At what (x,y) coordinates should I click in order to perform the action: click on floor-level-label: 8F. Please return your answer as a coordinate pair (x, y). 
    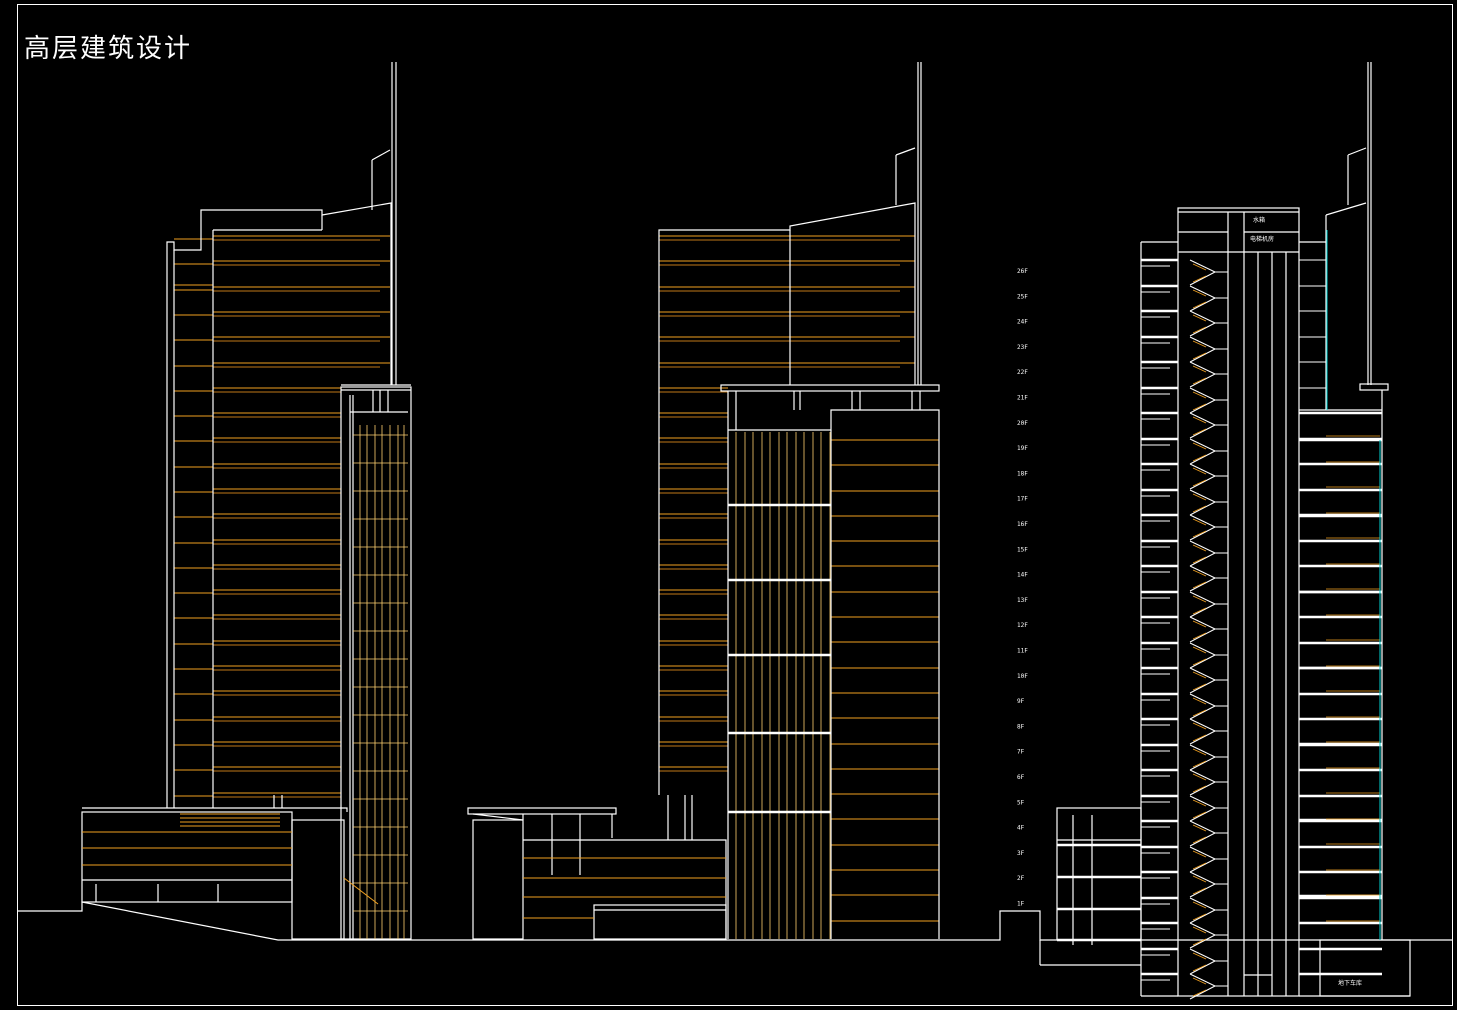
    Looking at the image, I should click on (1021, 726).